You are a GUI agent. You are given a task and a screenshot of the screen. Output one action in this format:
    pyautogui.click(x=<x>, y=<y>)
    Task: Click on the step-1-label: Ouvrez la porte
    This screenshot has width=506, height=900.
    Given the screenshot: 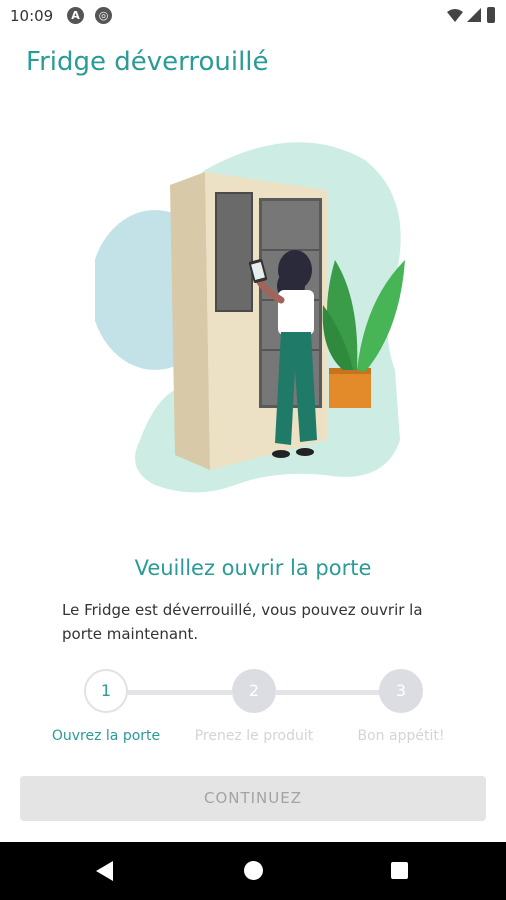 What is the action you would take?
    pyautogui.click(x=106, y=736)
    